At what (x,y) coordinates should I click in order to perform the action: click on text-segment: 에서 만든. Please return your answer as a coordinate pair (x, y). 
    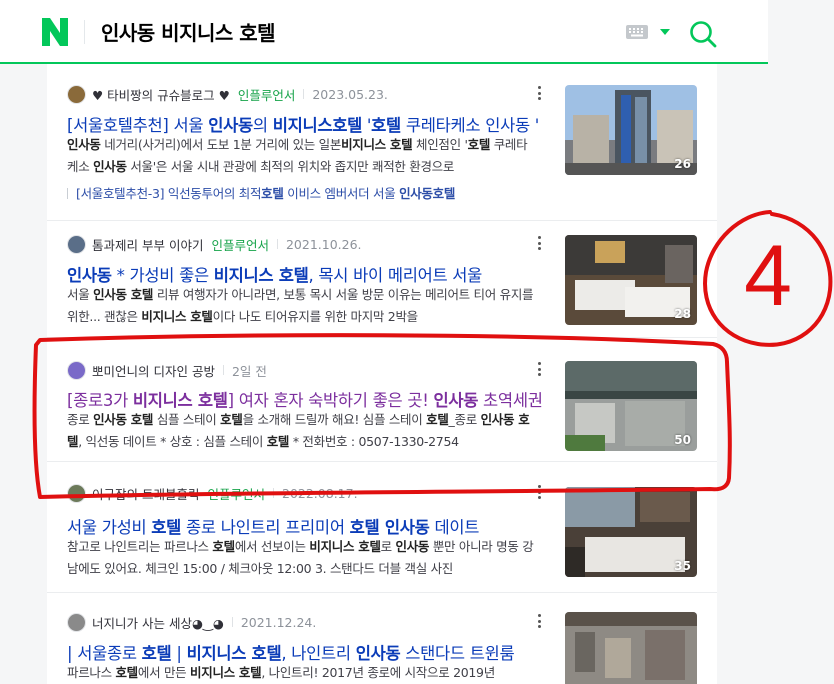
    Looking at the image, I should click on (164, 672).